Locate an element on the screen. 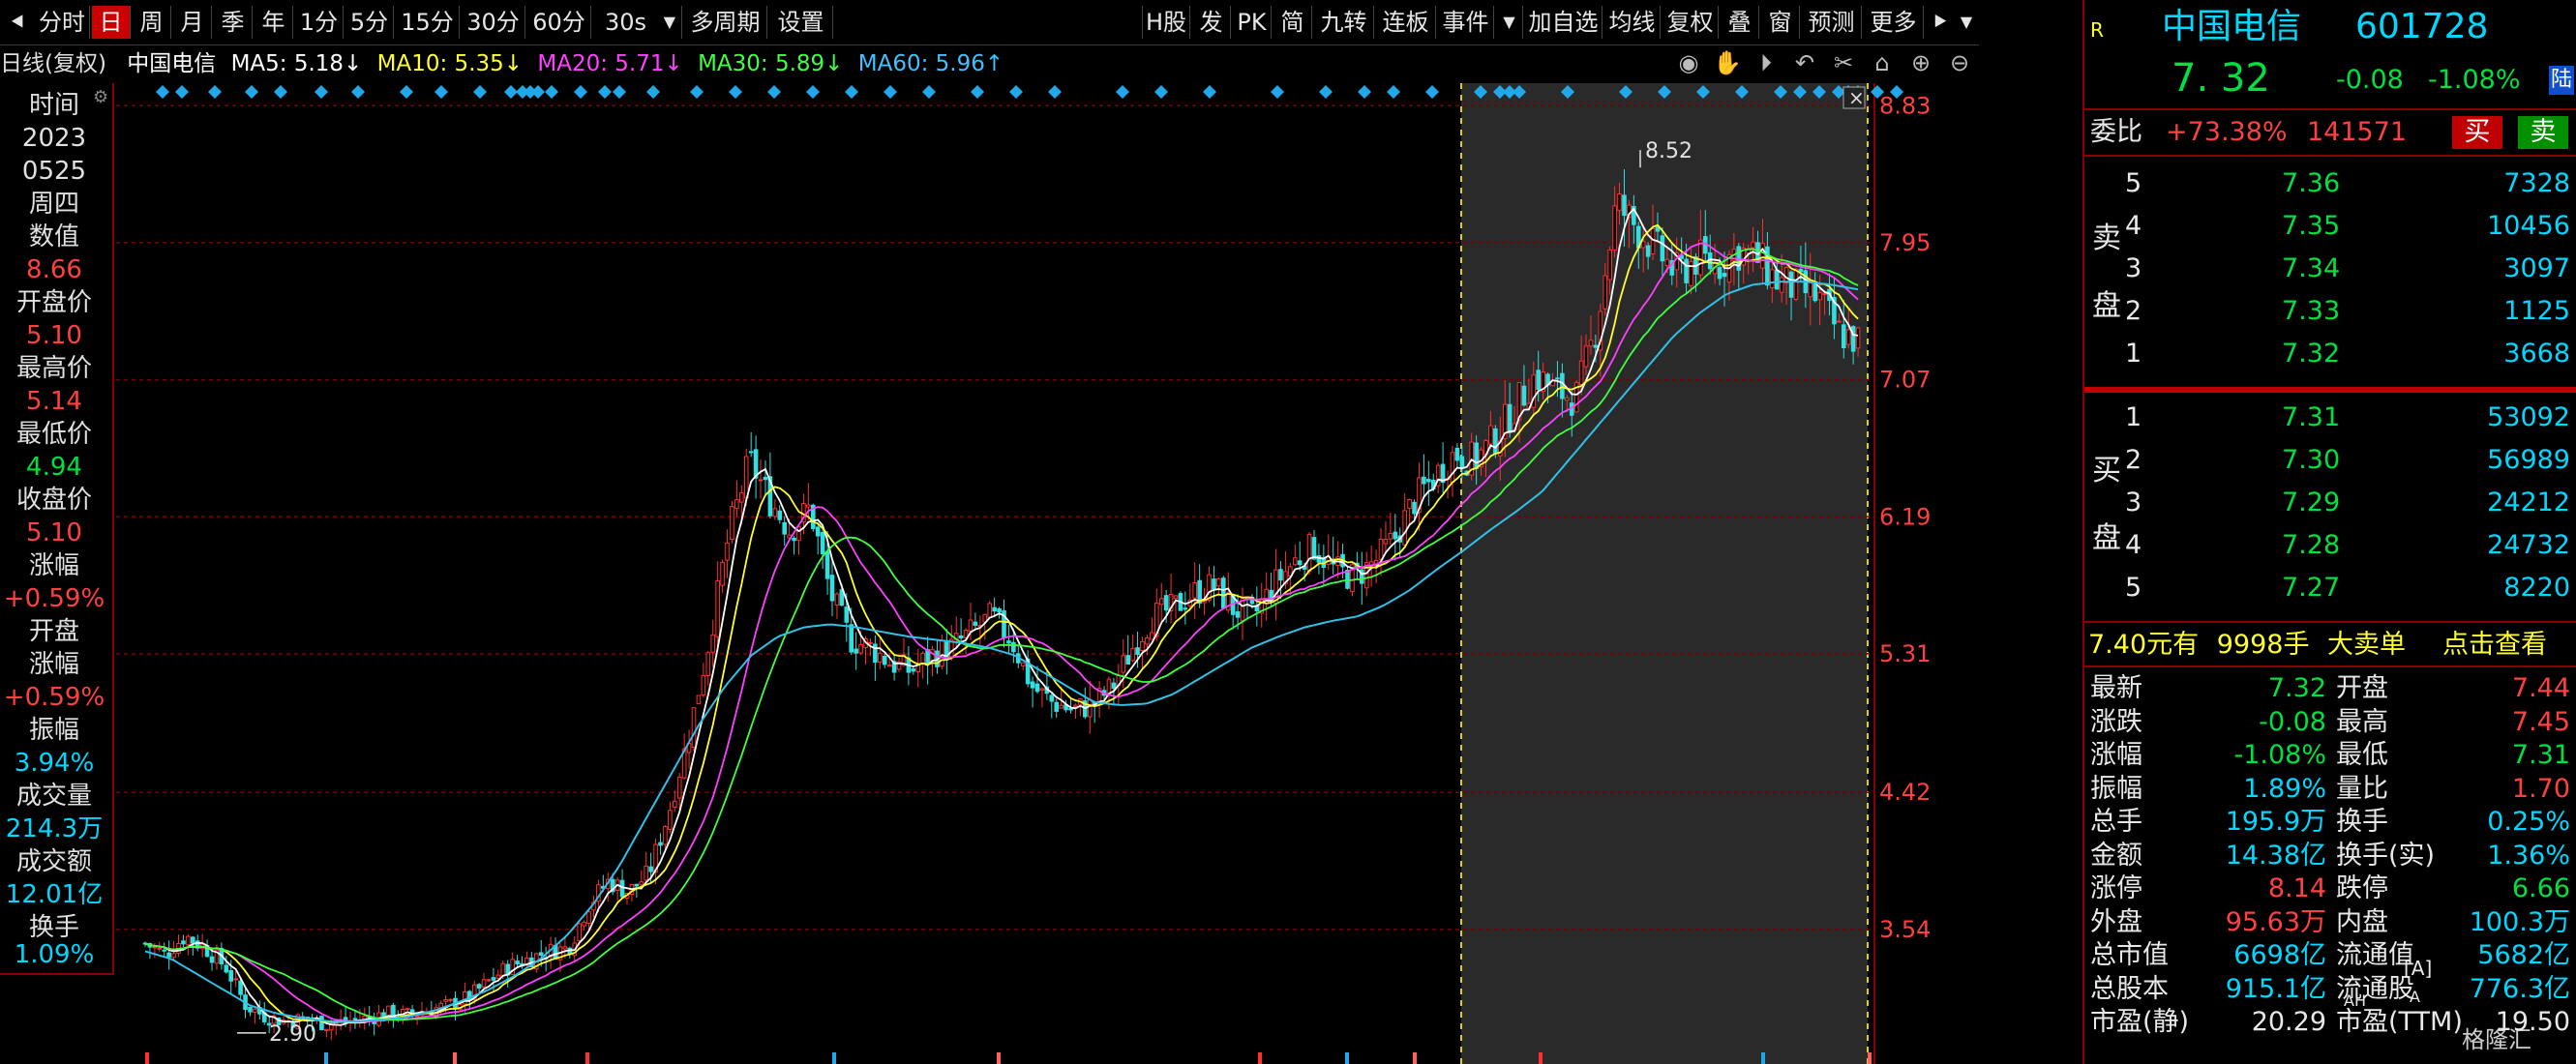 This screenshot has height=1064, width=2576. pk-button: PK is located at coordinates (1252, 22).